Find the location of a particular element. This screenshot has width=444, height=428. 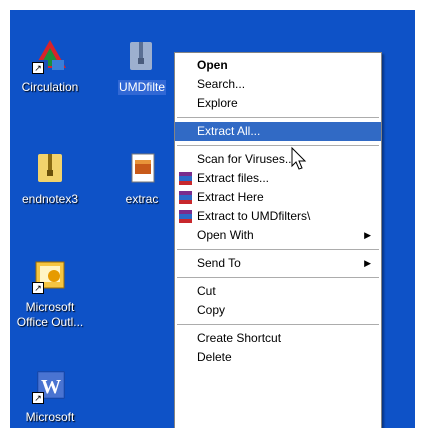

menu-item-label: Open is located at coordinates (212, 65).